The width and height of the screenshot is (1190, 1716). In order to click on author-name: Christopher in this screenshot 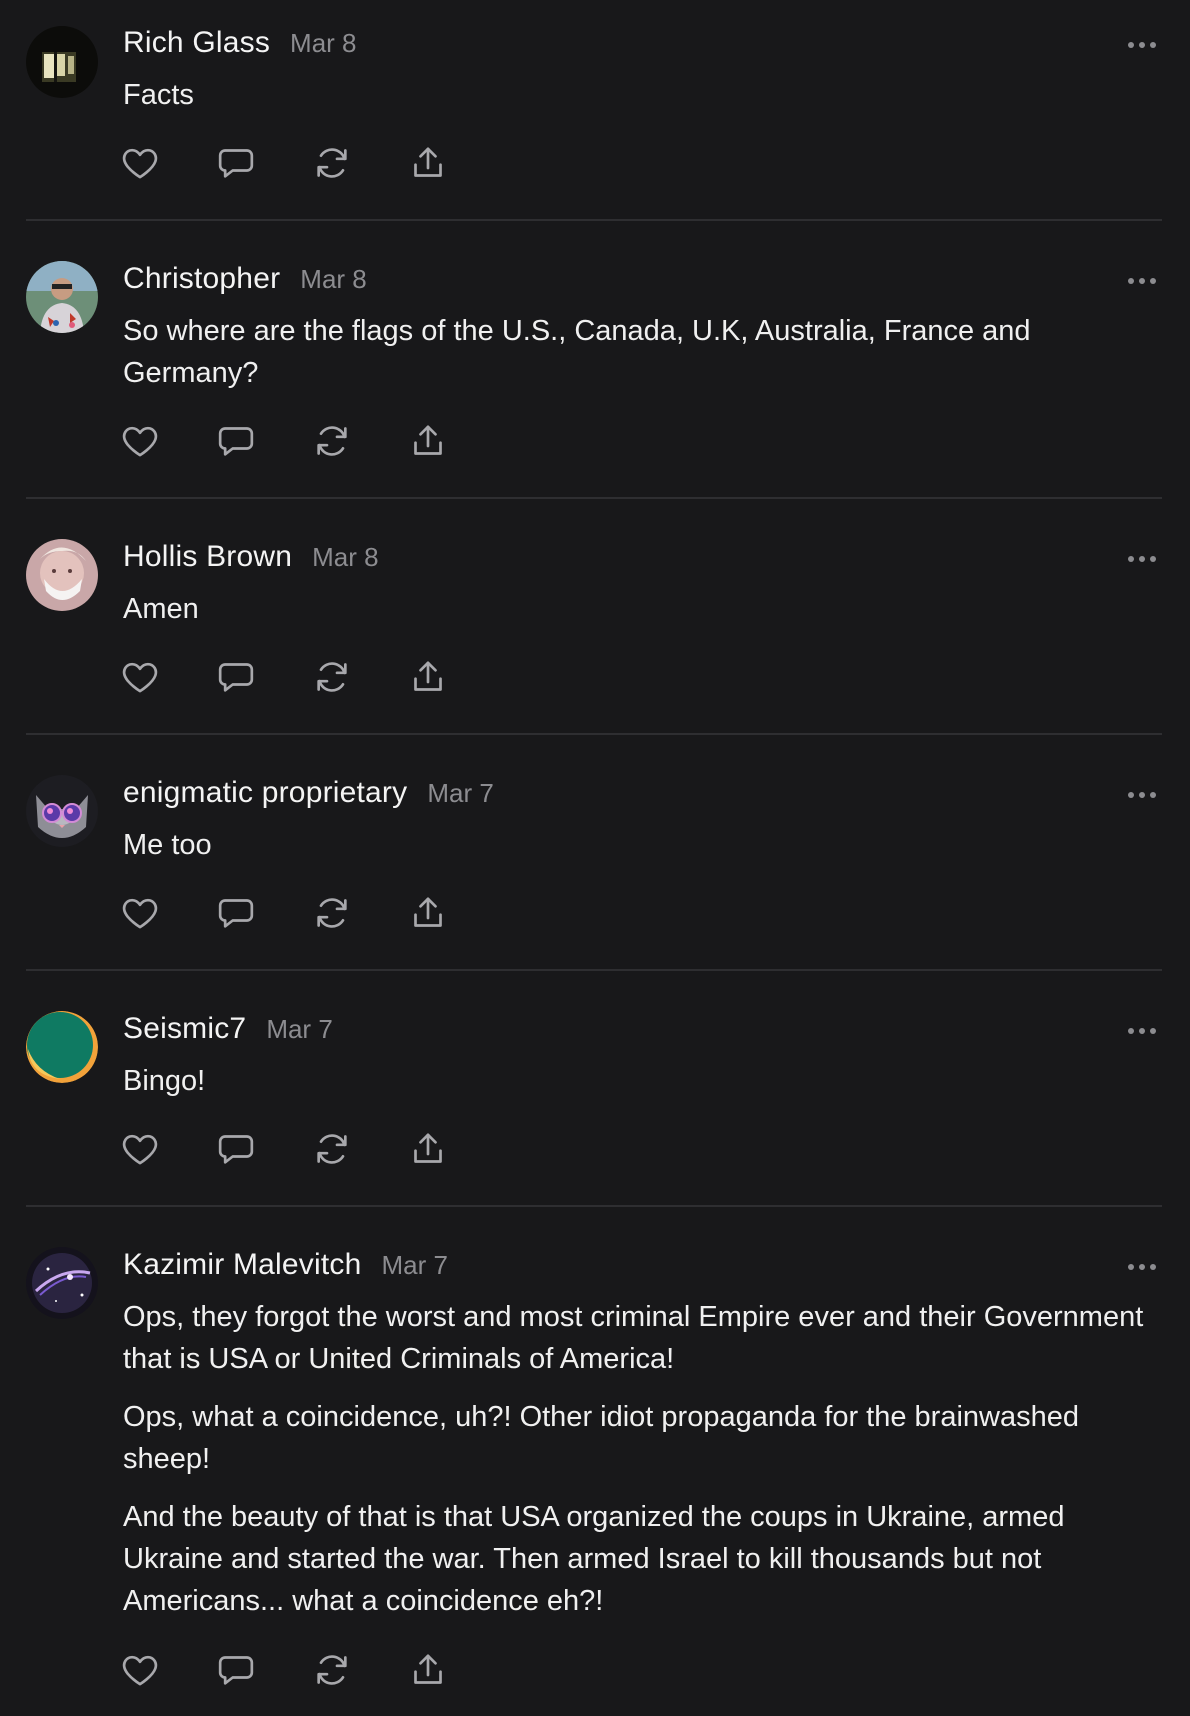, I will do `click(201, 279)`.